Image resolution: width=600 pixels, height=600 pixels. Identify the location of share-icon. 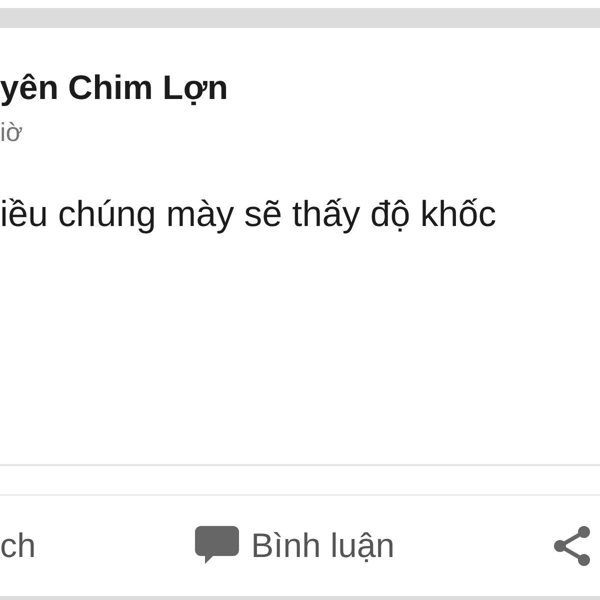
(572, 546).